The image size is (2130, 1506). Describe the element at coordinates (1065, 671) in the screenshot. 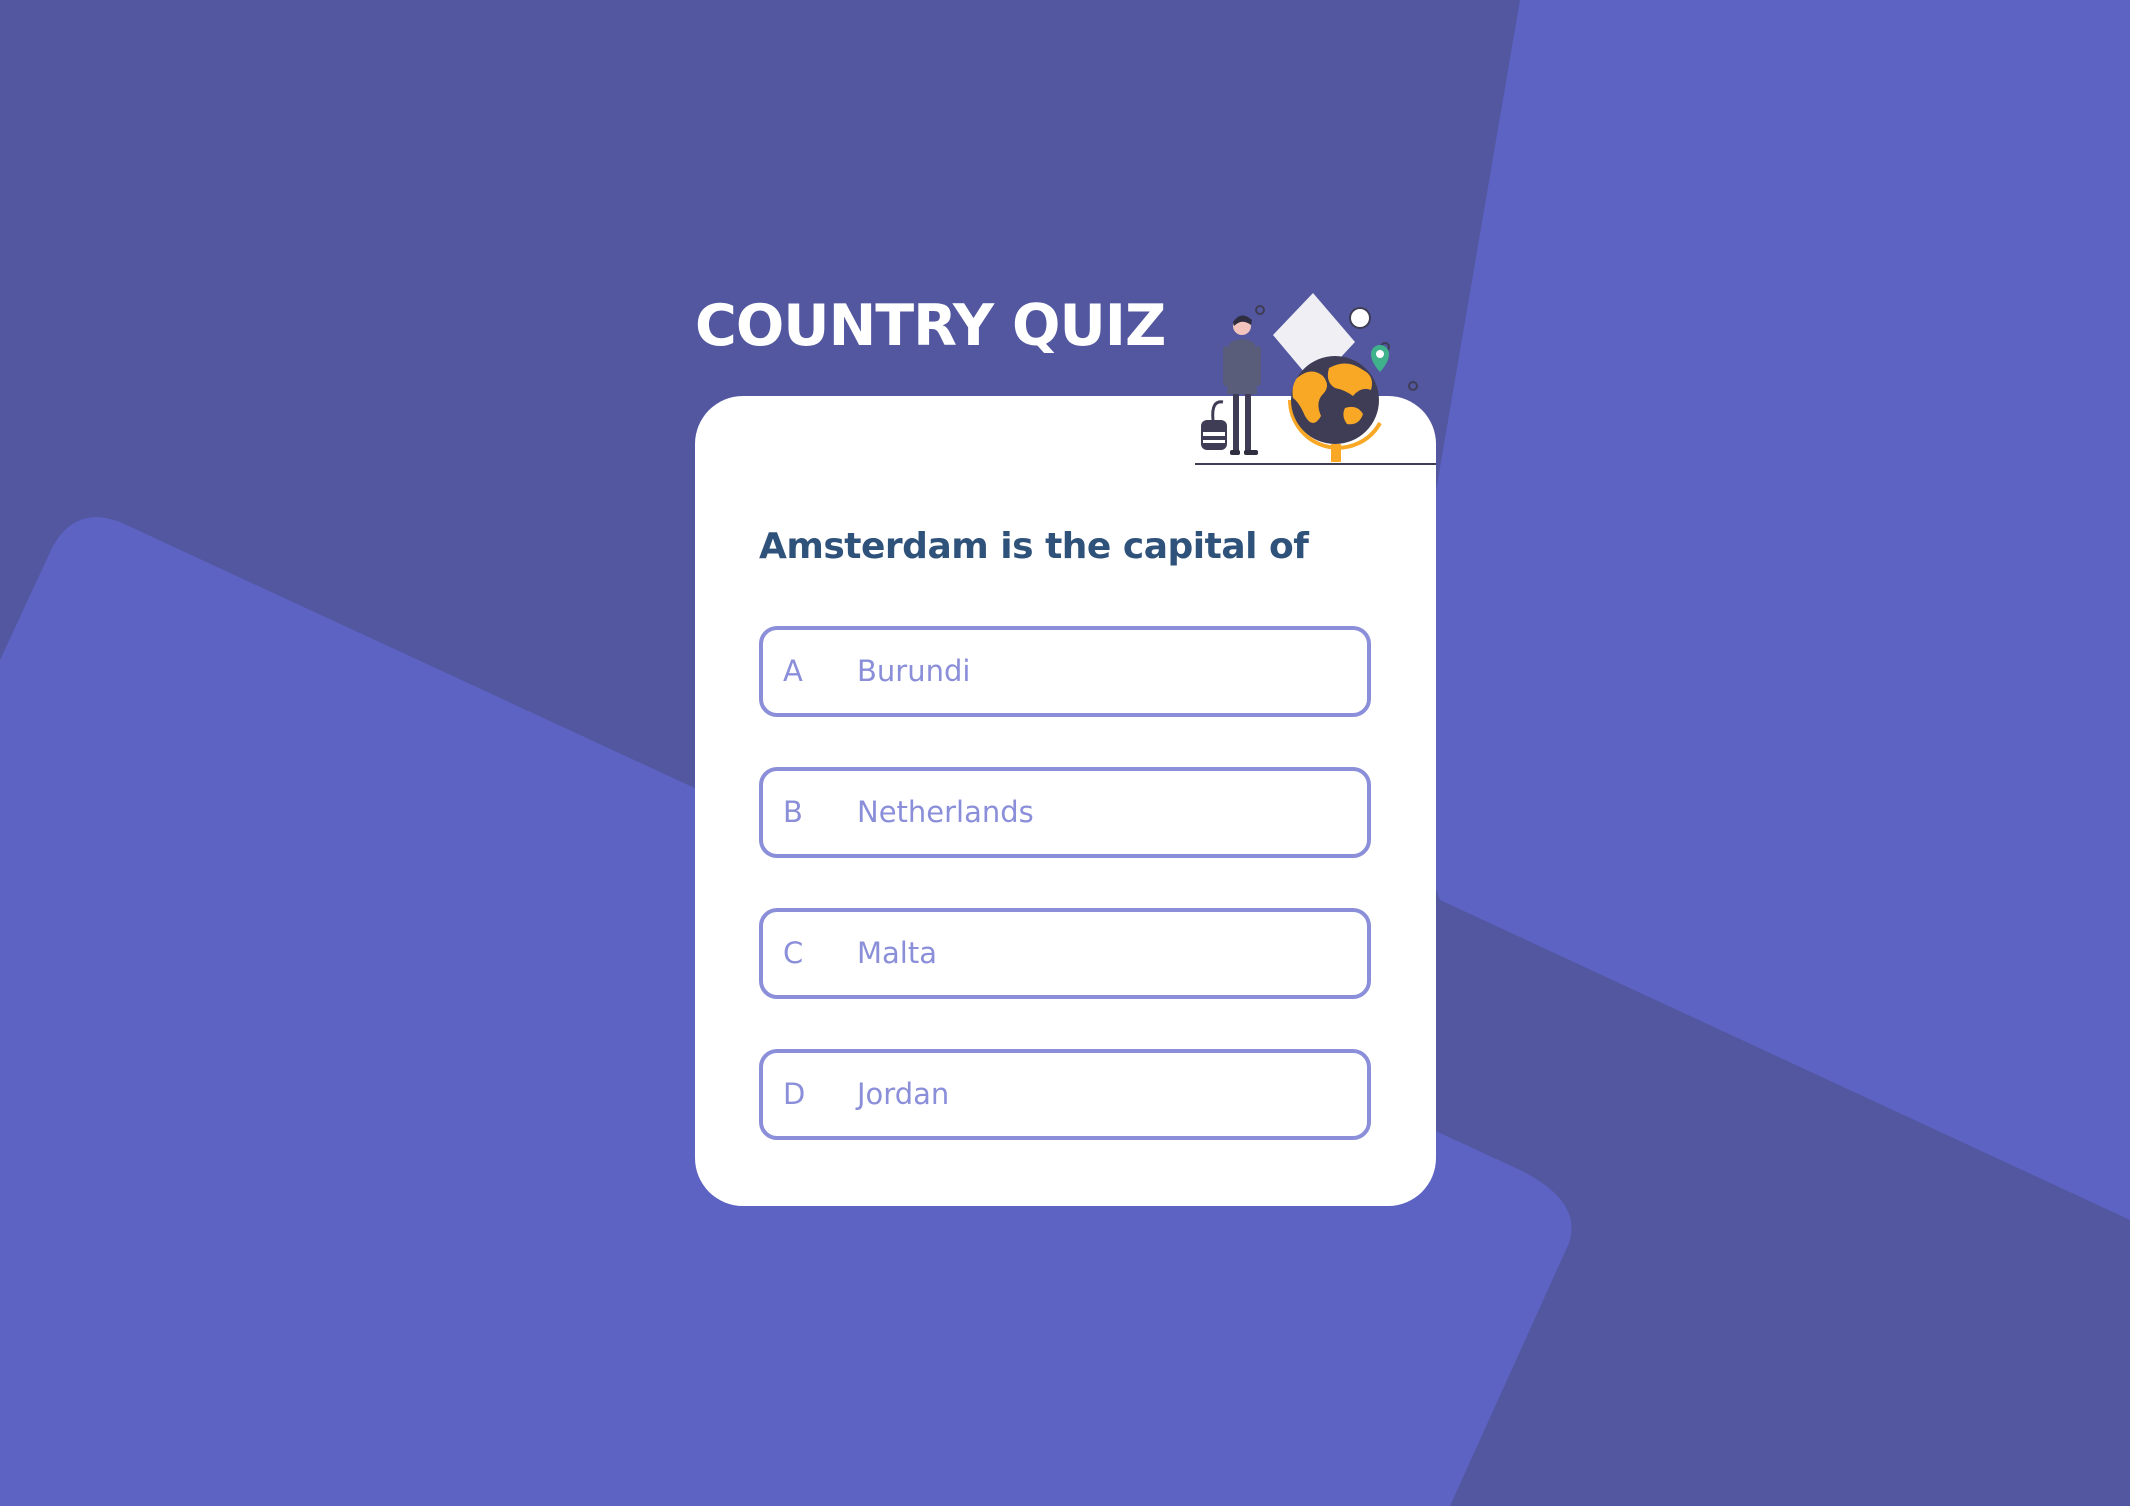

I see `answer-option-a: A Burundi` at that location.